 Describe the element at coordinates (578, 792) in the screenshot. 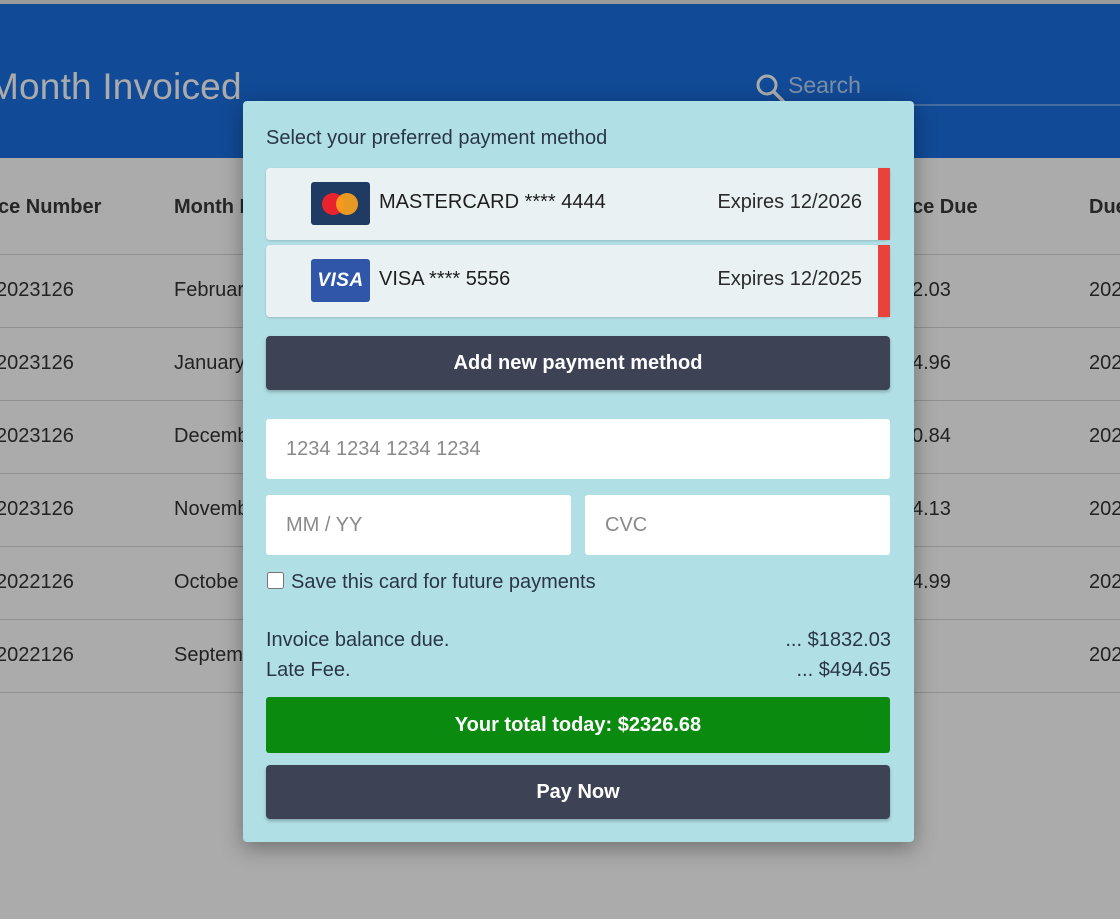

I see `pay-now-button: Pay Now` at that location.